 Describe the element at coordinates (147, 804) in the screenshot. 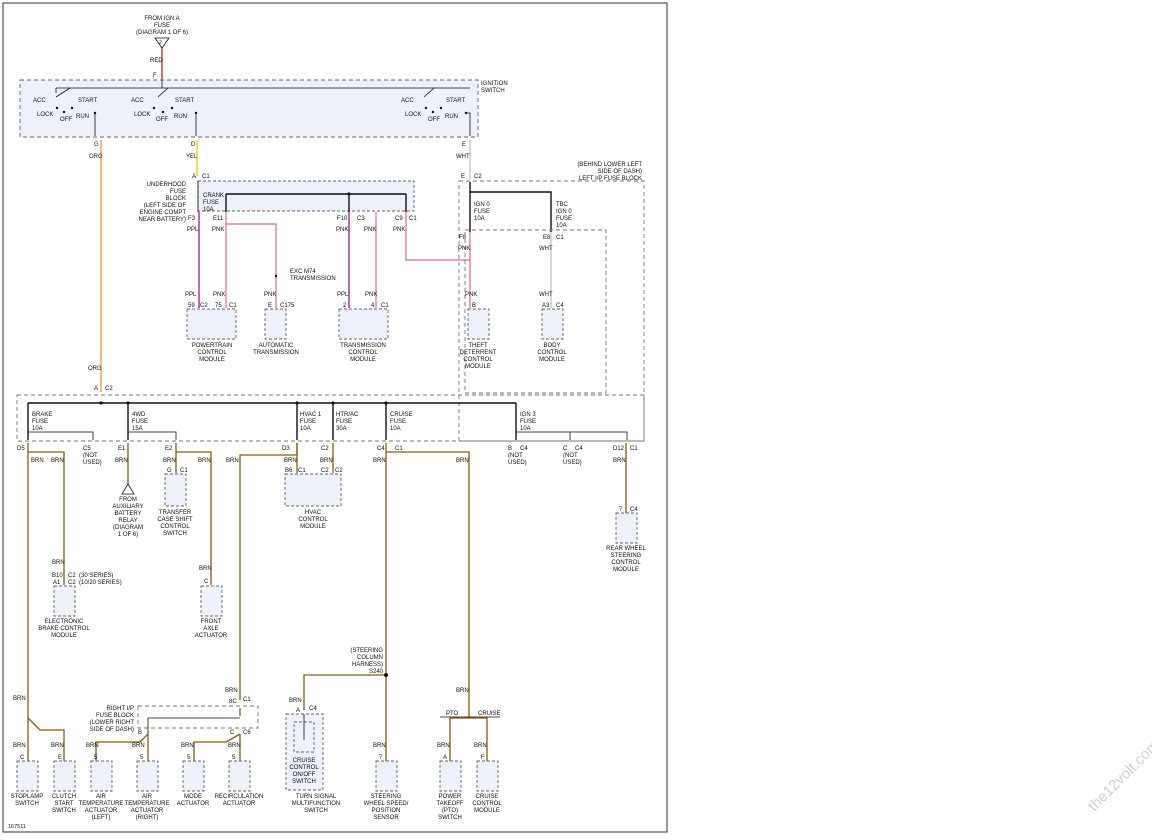

I see `svg-text: TEMPERATURE` at that location.